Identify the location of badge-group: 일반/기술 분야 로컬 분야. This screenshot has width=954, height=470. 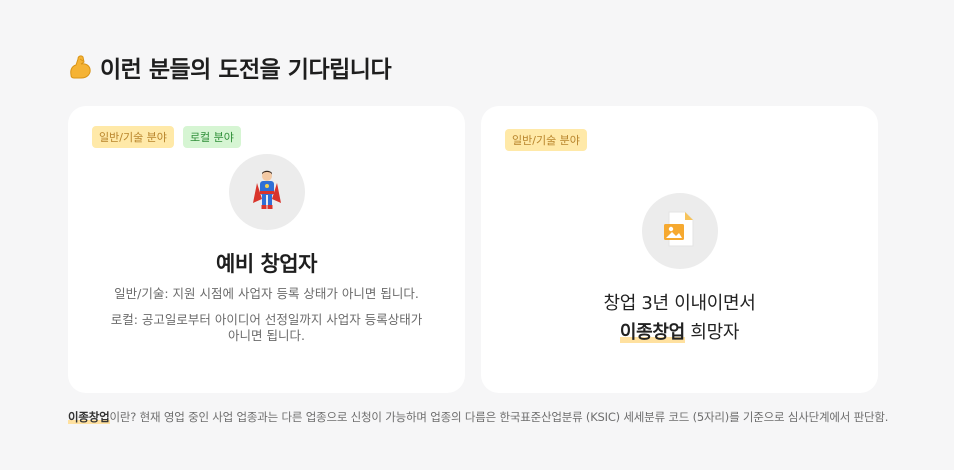
(166, 137).